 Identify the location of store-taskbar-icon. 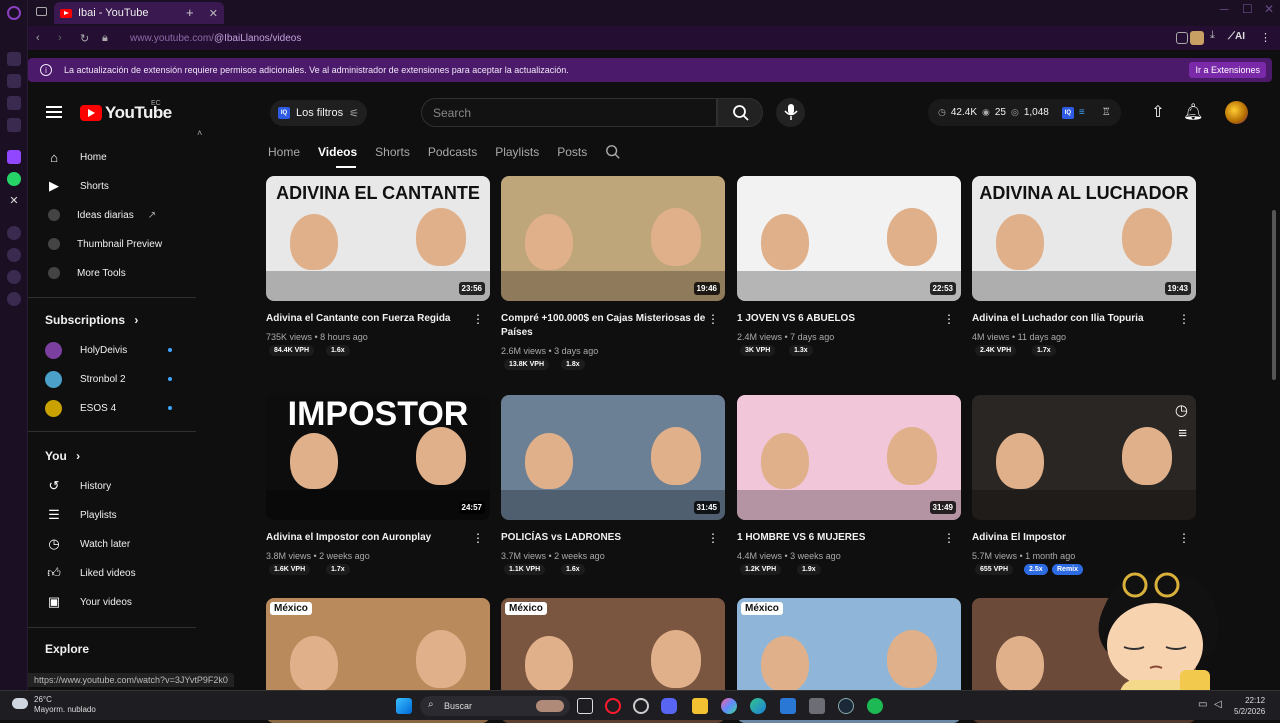
(817, 706).